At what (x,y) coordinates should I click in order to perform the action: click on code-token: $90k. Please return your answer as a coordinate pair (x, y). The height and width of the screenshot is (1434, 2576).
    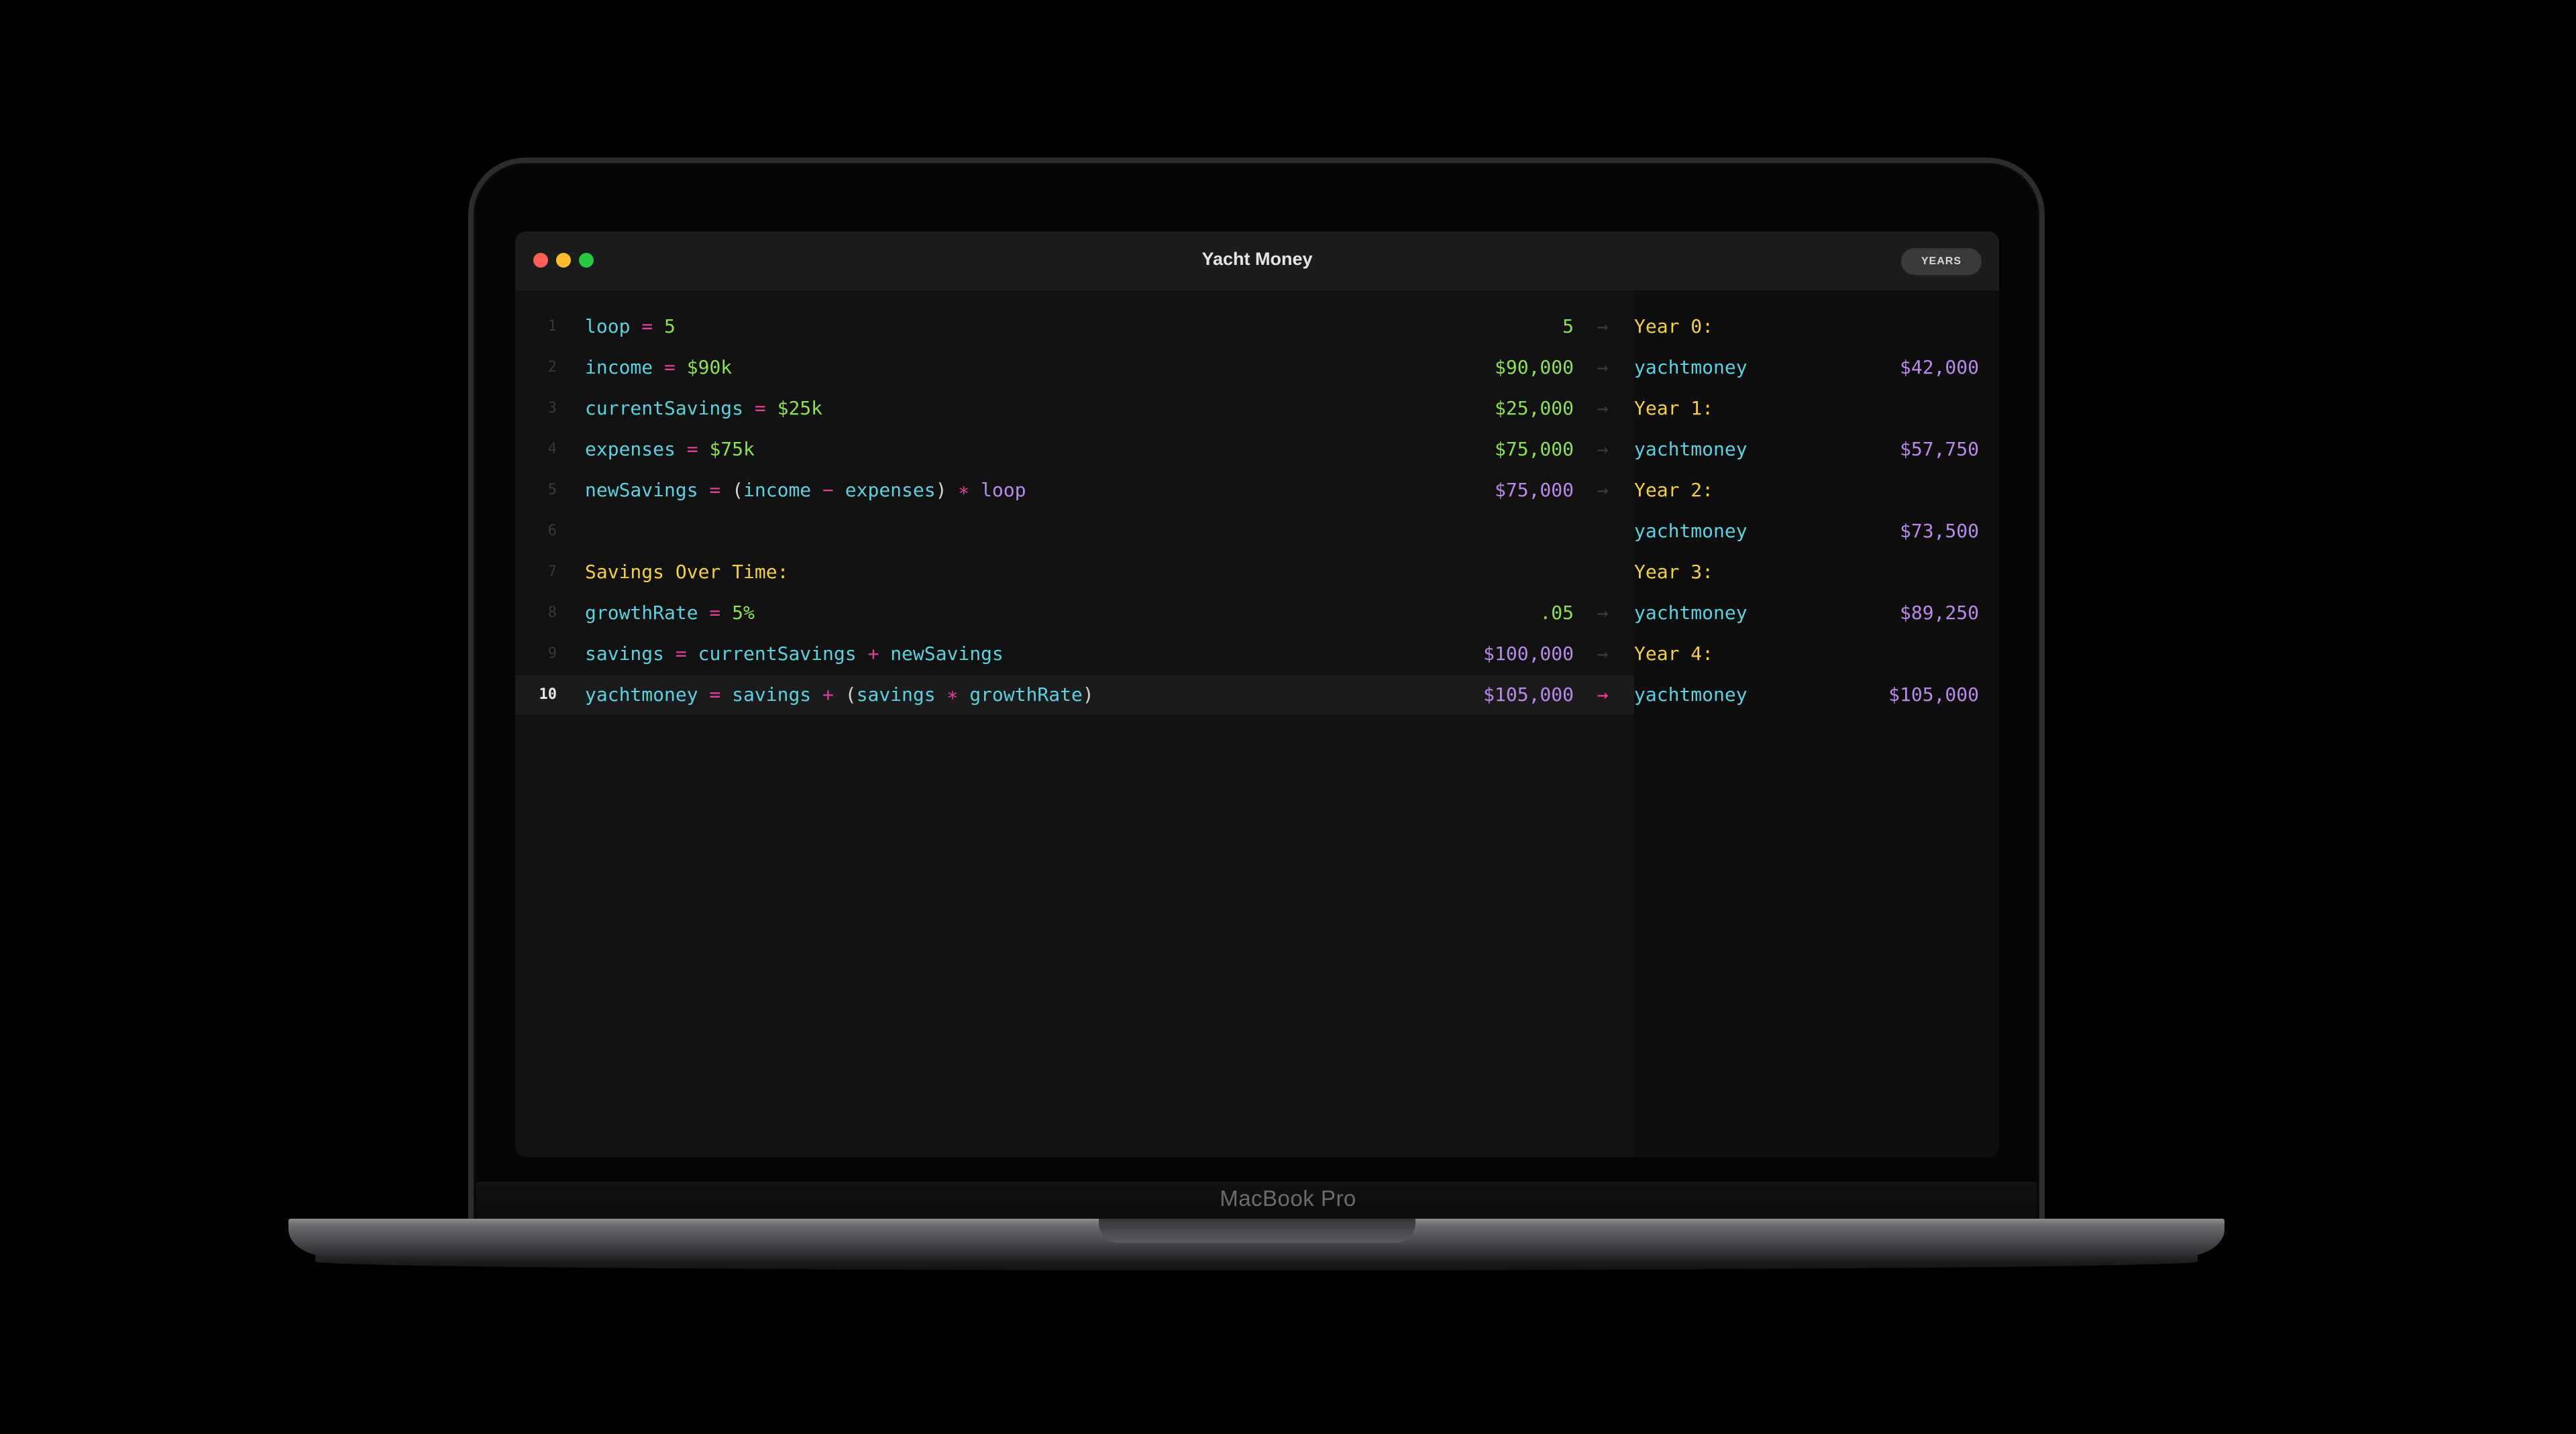
    Looking at the image, I should click on (709, 367).